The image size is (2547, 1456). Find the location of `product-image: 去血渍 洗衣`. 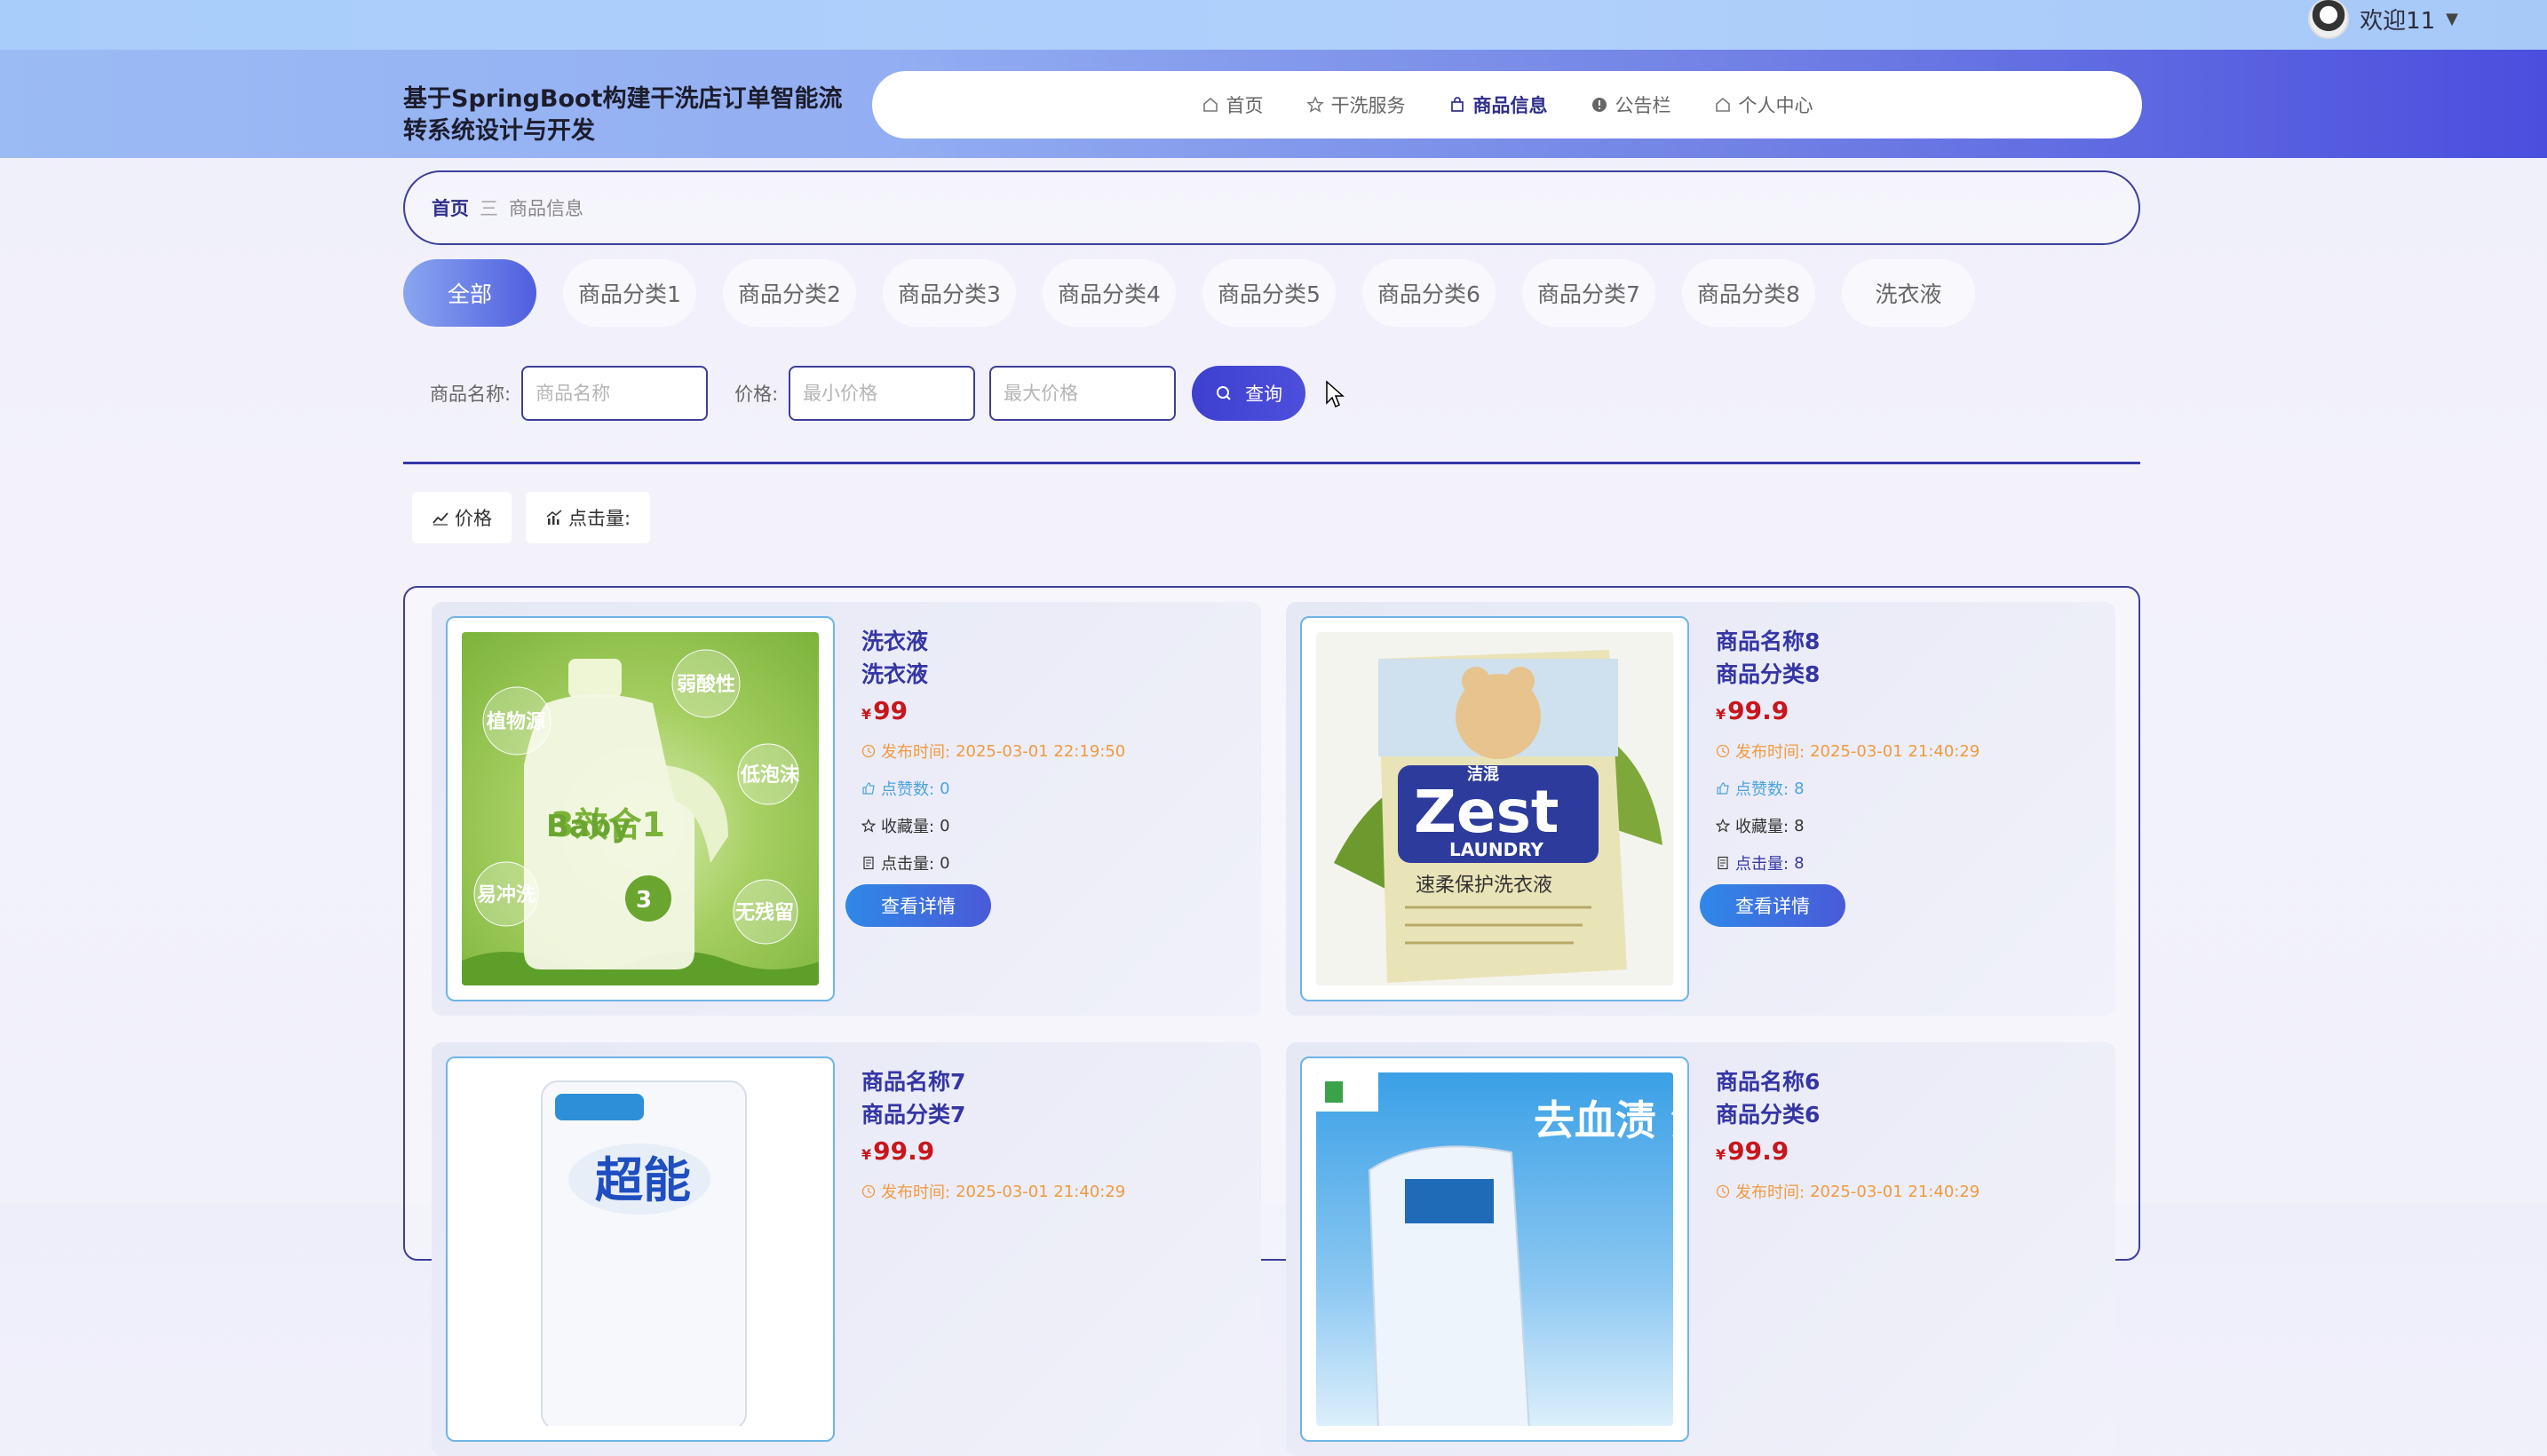

product-image: 去血渍 洗衣 is located at coordinates (1494, 1249).